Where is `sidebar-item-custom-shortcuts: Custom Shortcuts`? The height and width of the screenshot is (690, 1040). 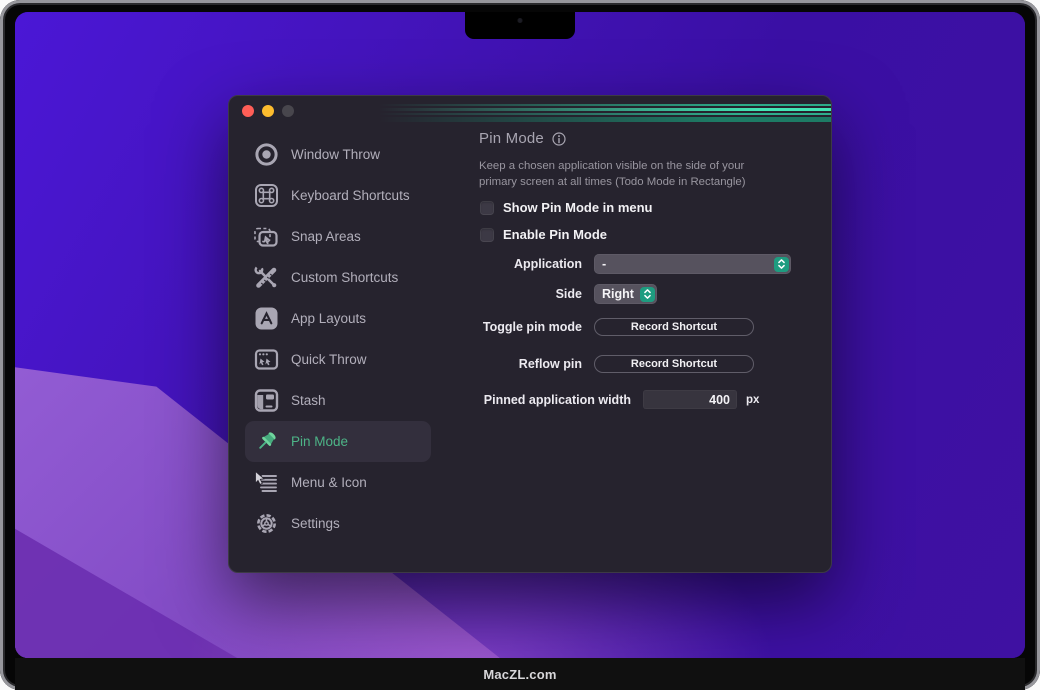
sidebar-item-custom-shortcuts: Custom Shortcuts is located at coordinates (338, 277).